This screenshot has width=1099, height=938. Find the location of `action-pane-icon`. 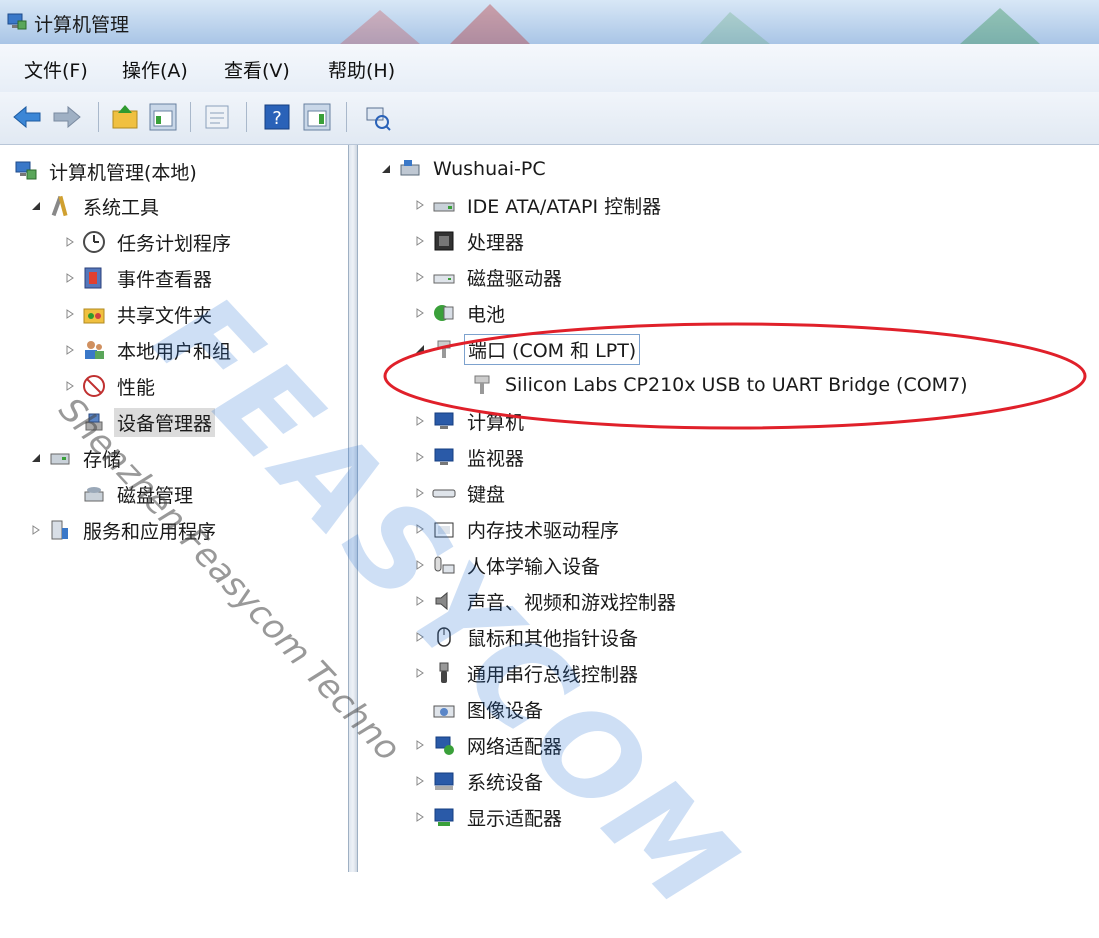

action-pane-icon is located at coordinates (317, 117).